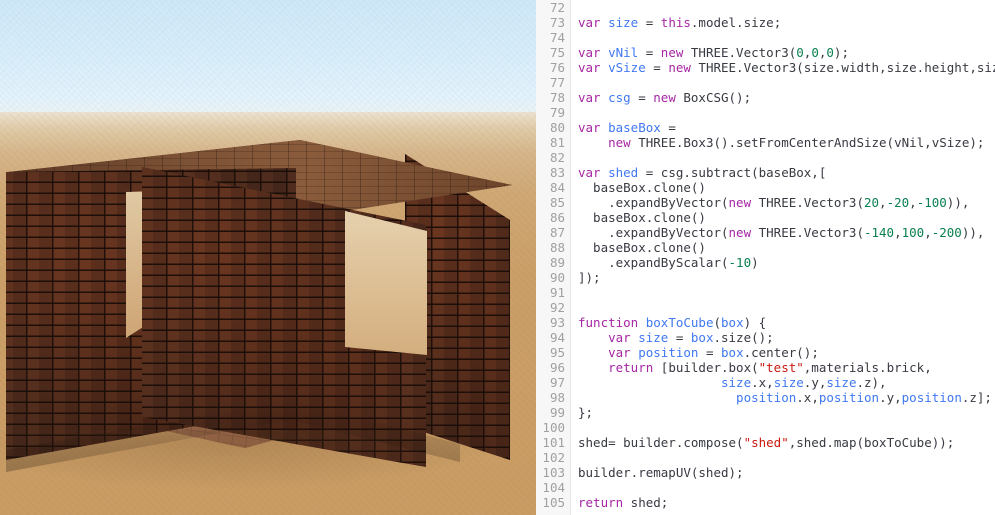 This screenshot has height=515, width=995. I want to click on line-number: 76, so click(557, 67).